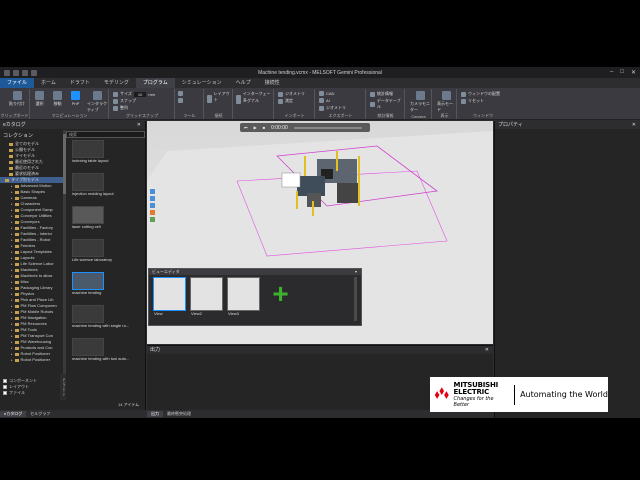  I want to click on view-fit-icon, so click(152, 191).